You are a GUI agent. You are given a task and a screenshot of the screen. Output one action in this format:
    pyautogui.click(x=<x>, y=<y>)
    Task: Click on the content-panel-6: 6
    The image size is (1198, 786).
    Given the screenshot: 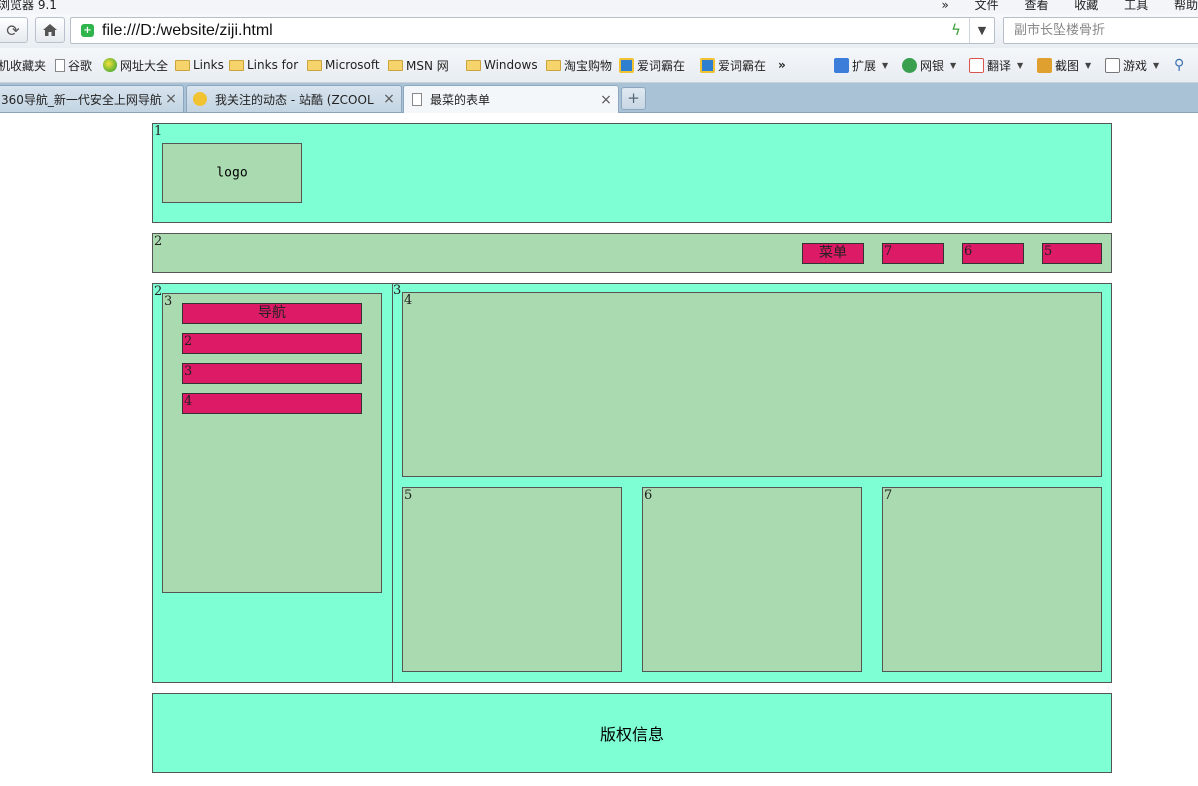 What is the action you would take?
    pyautogui.click(x=752, y=579)
    